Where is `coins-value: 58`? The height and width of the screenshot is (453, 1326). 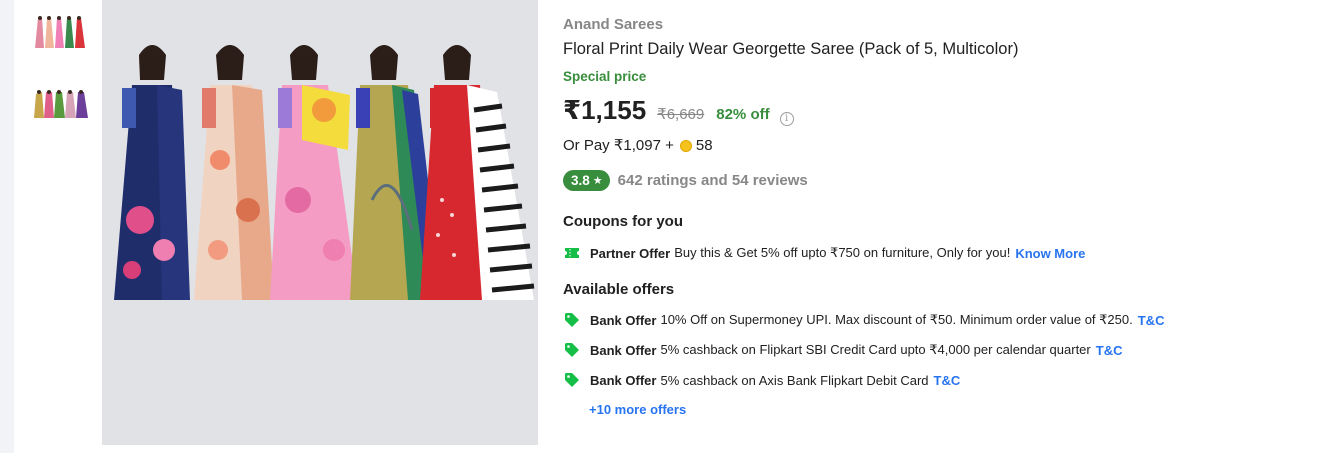
coins-value: 58 is located at coordinates (704, 145).